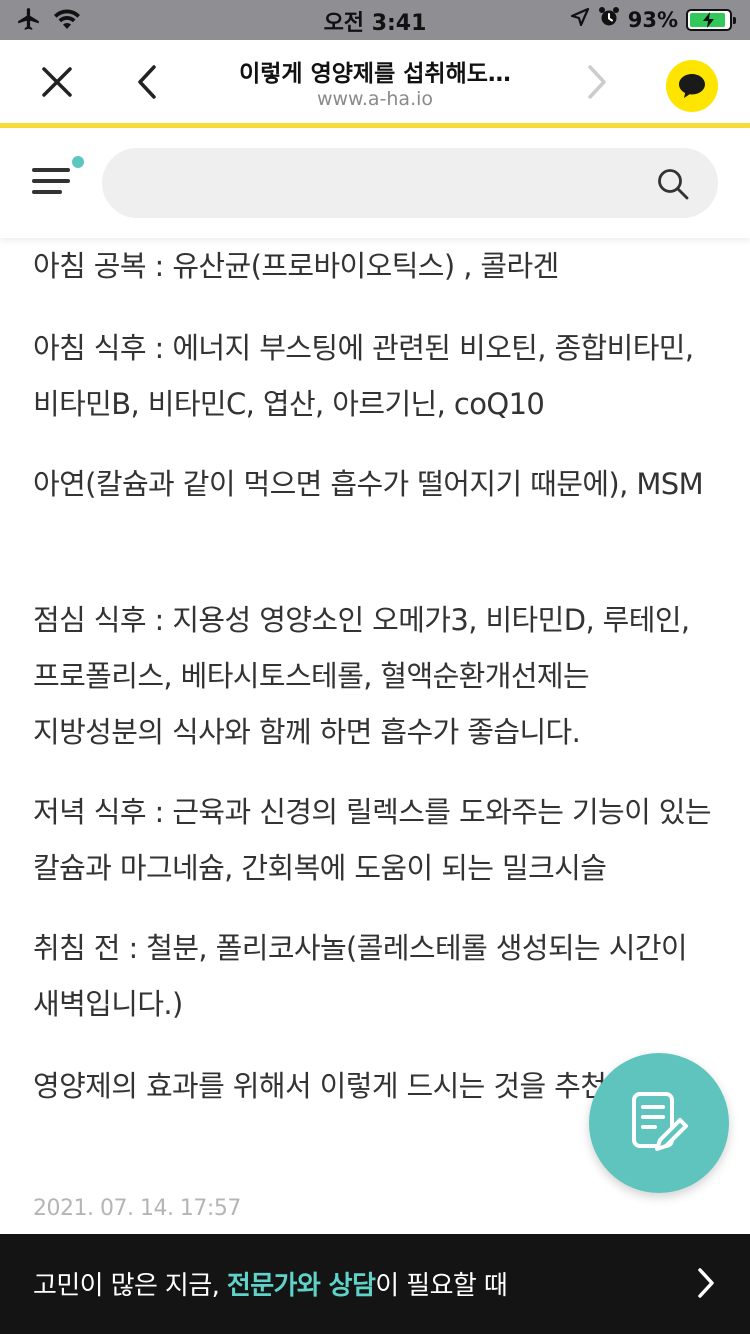 Image resolution: width=750 pixels, height=1334 pixels. Describe the element at coordinates (375, 99) in the screenshot. I see `page-url: www.a-ha.io` at that location.